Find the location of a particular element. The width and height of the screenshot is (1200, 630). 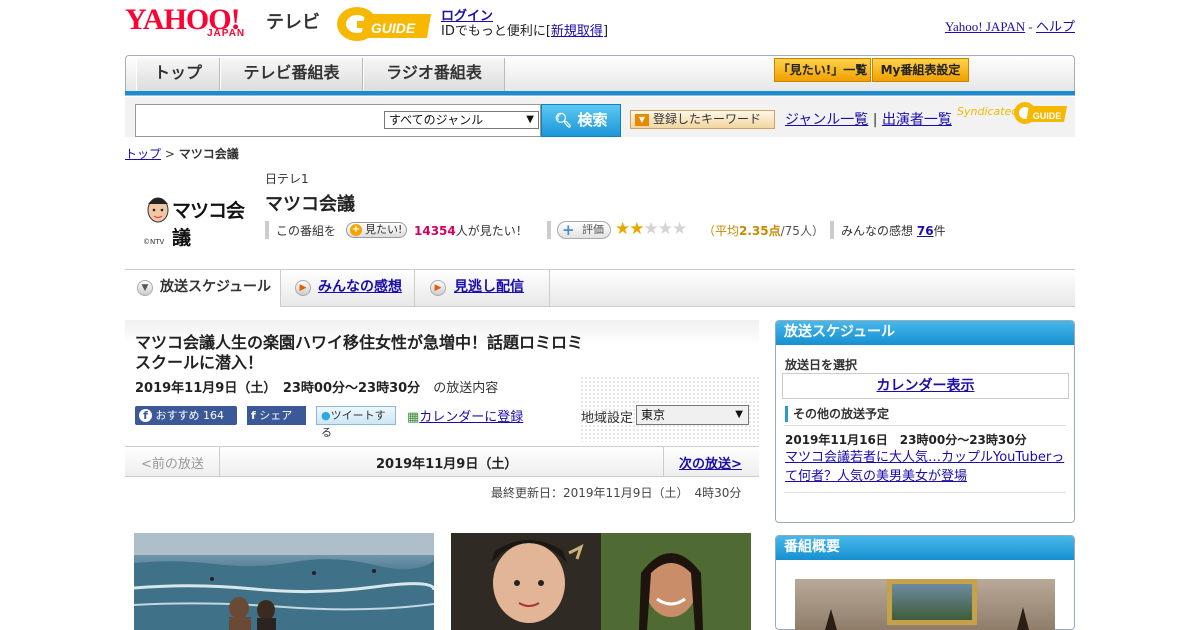

prev-broadcast-link: <前の放送 is located at coordinates (172, 464).